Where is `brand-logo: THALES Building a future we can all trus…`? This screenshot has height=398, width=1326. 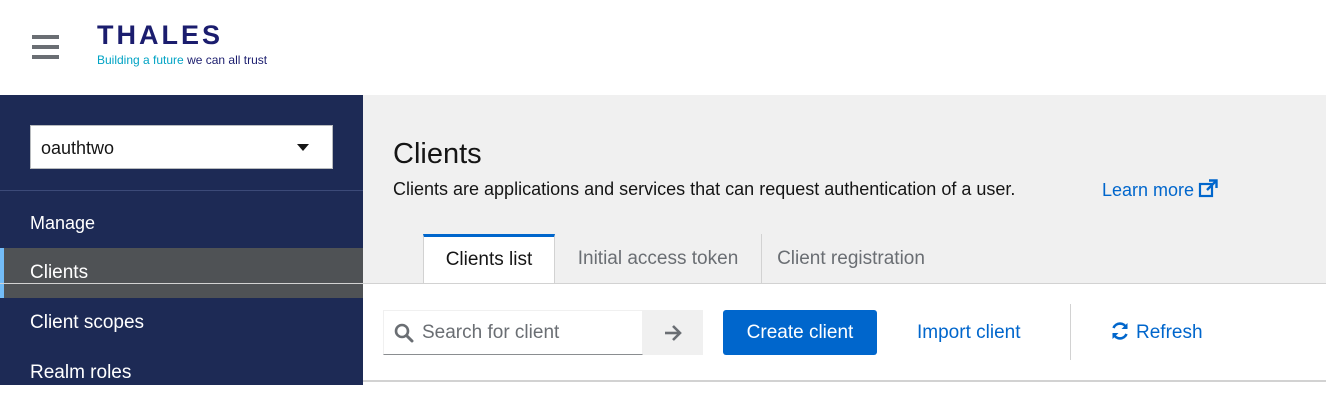 brand-logo: THALES Building a future we can all trus… is located at coordinates (197, 47).